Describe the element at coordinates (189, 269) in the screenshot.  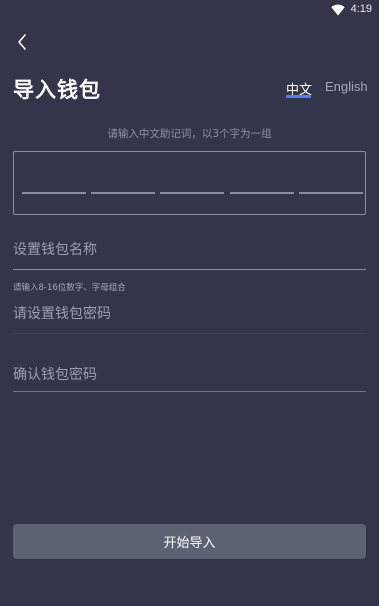
I see `wallet-name-underline` at that location.